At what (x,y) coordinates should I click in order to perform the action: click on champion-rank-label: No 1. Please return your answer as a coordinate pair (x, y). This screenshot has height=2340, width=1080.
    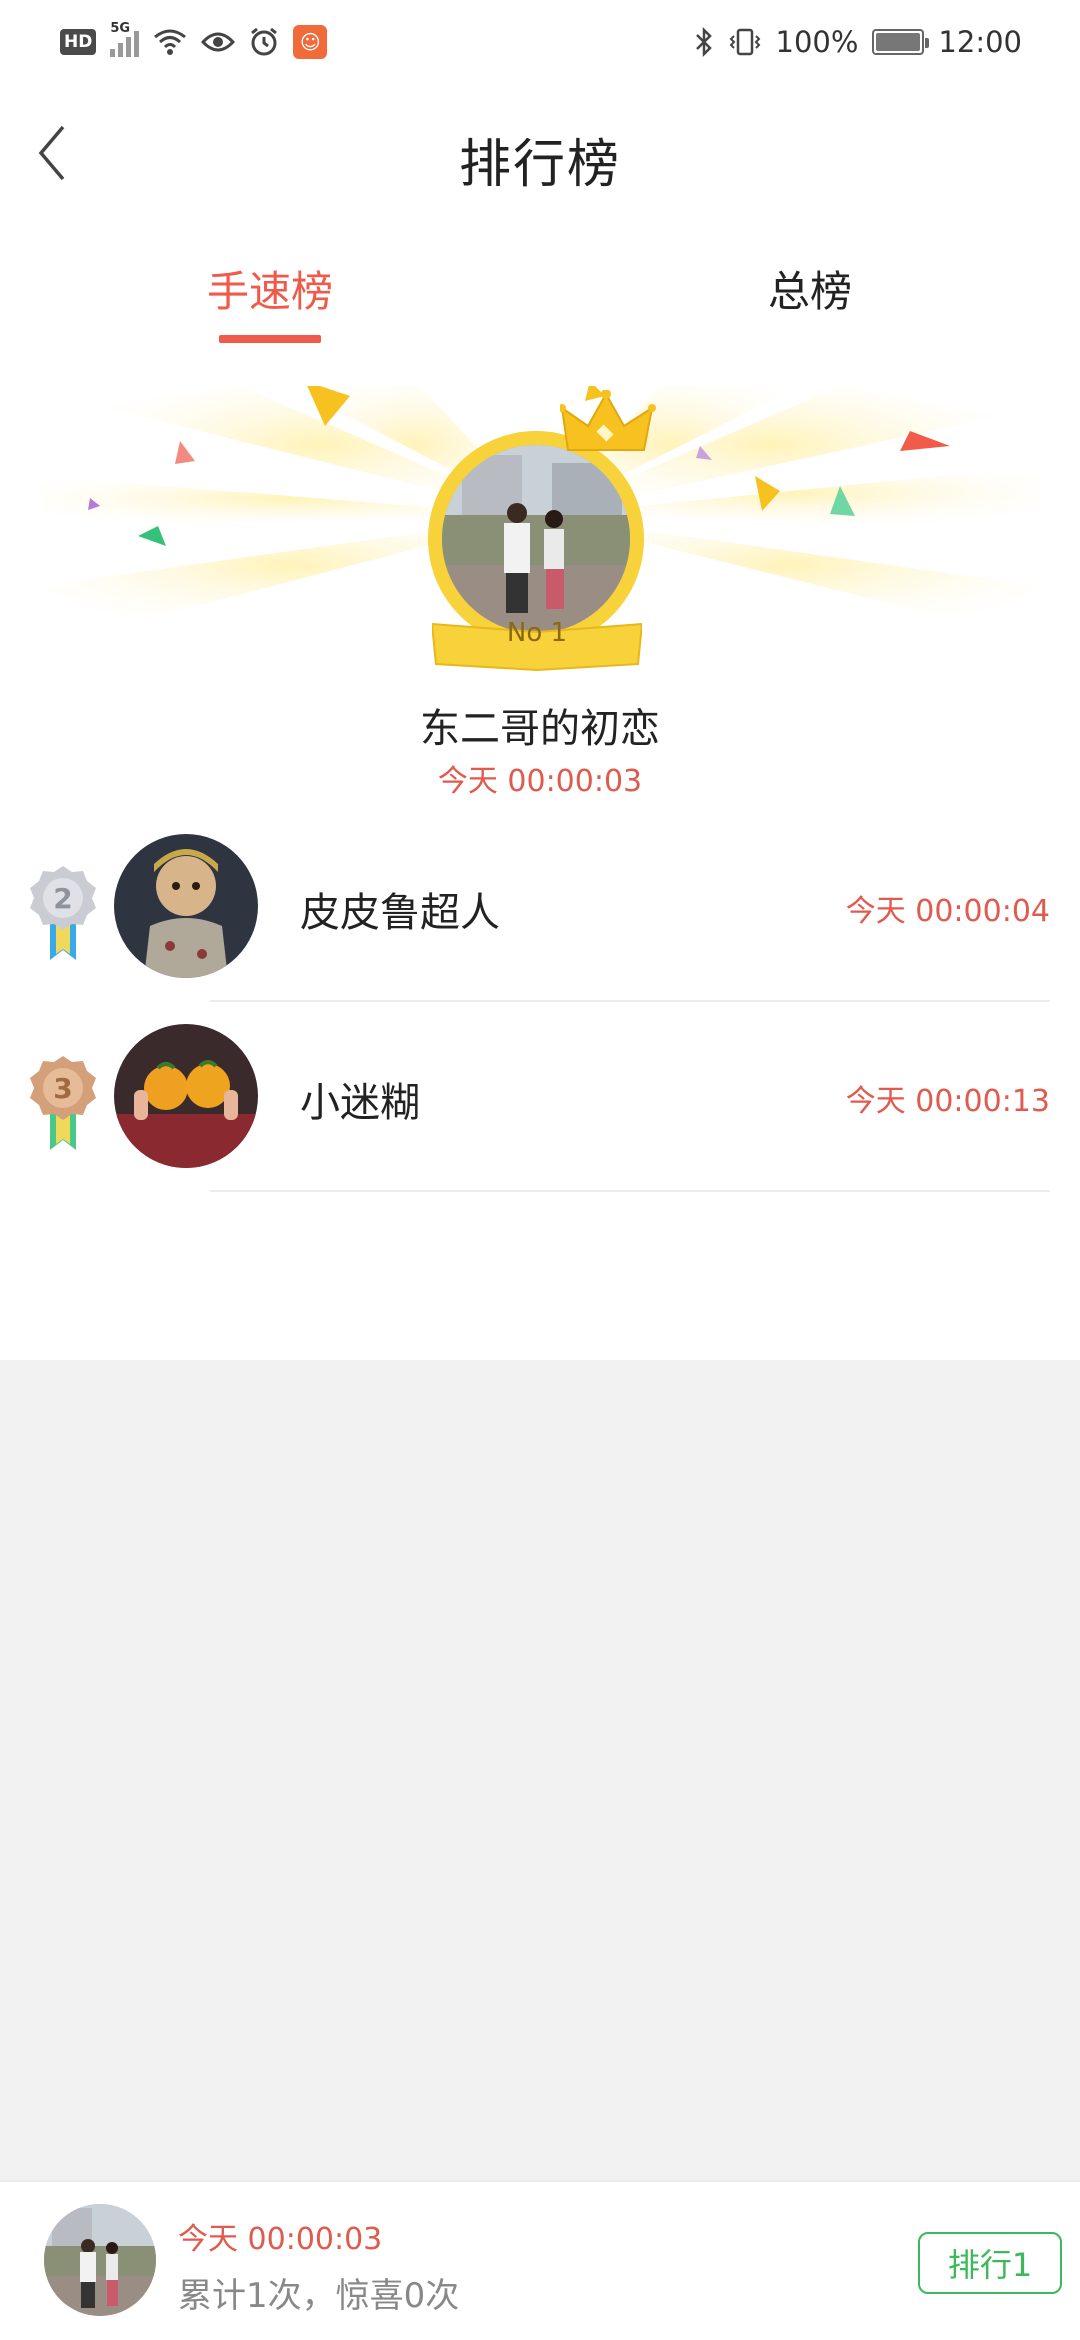
    Looking at the image, I should click on (537, 633).